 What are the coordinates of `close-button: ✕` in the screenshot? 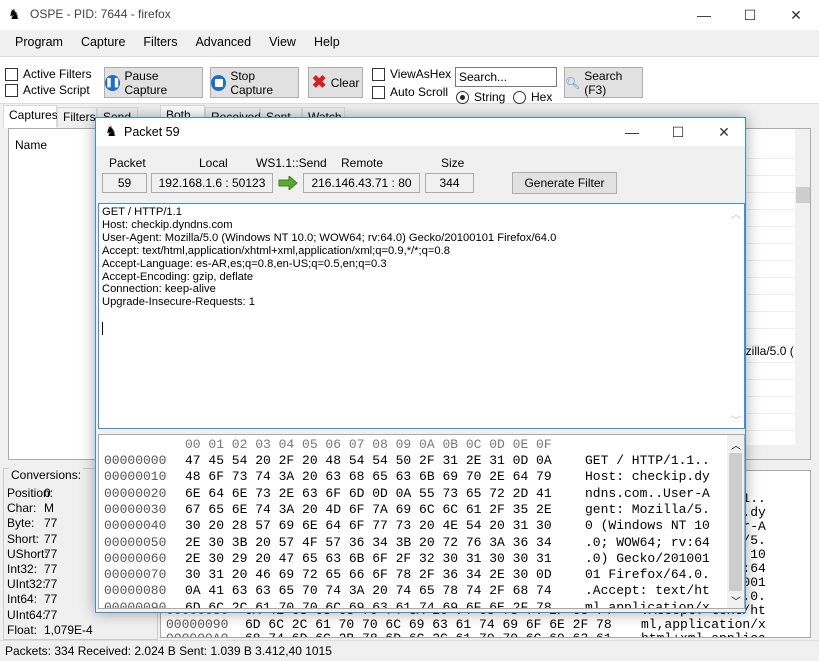 It's located at (796, 15).